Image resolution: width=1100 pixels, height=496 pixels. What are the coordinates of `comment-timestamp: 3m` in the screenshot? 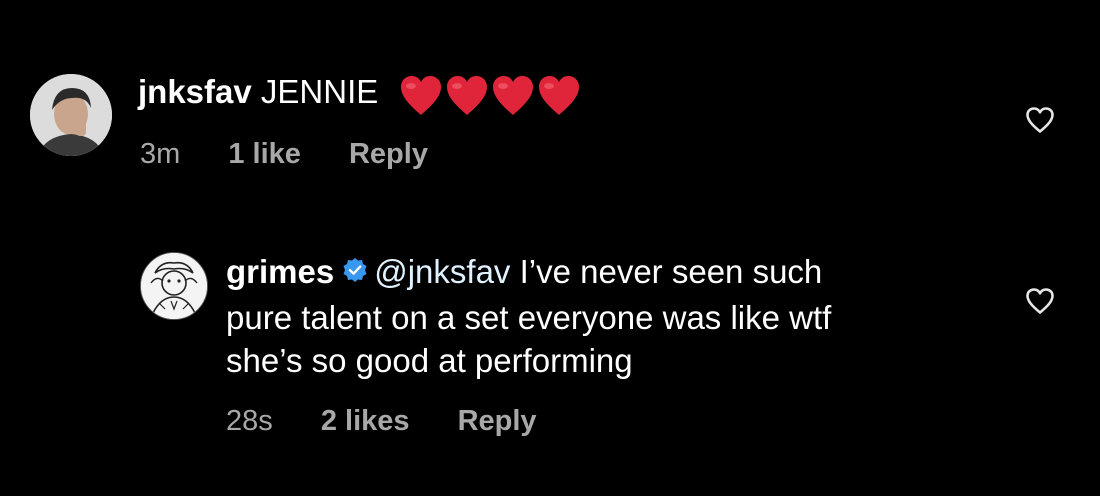 It's located at (160, 154).